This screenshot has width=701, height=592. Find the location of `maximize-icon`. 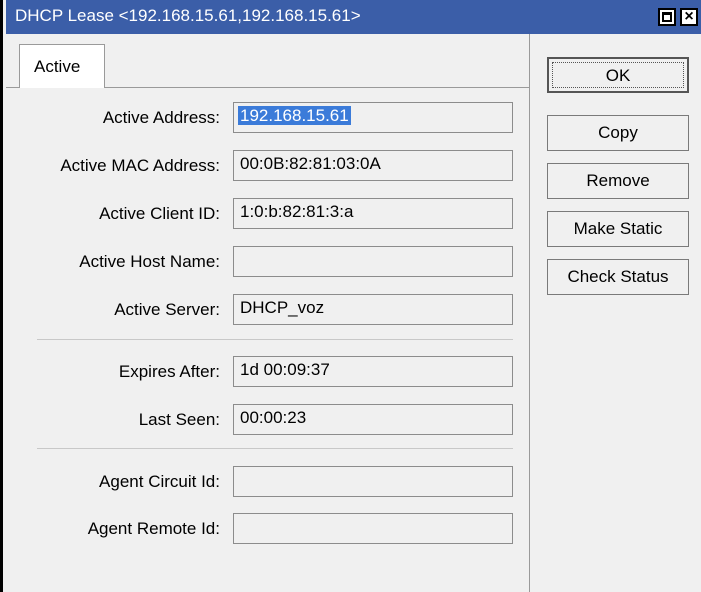

maximize-icon is located at coordinates (667, 17).